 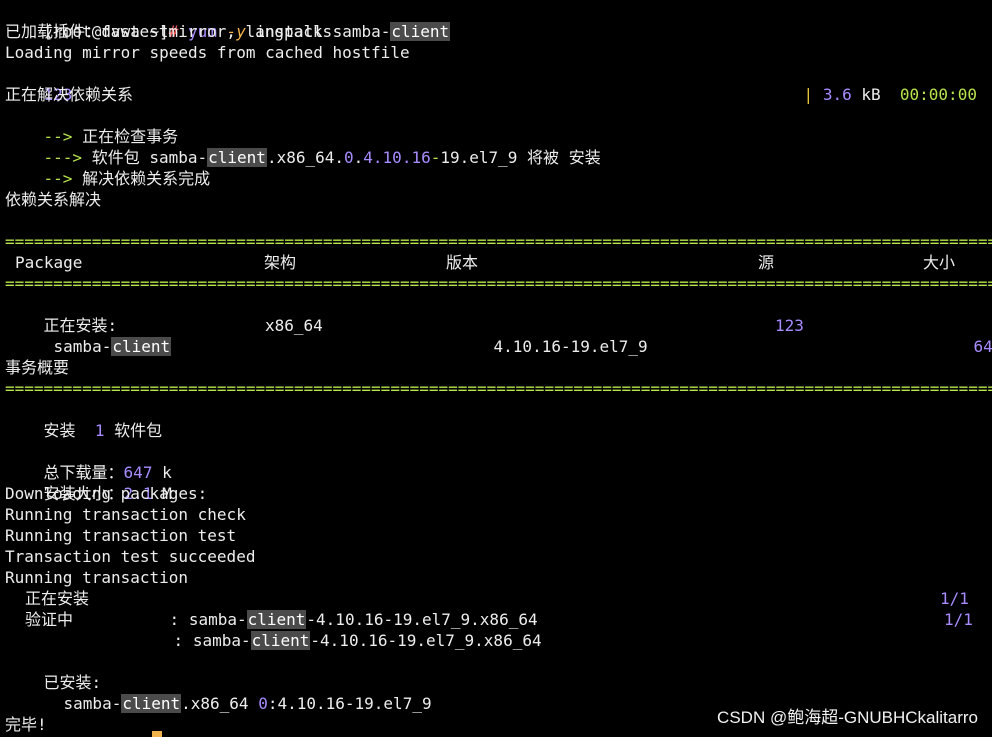 I want to click on row-size: 647 k, so click(x=963, y=335).